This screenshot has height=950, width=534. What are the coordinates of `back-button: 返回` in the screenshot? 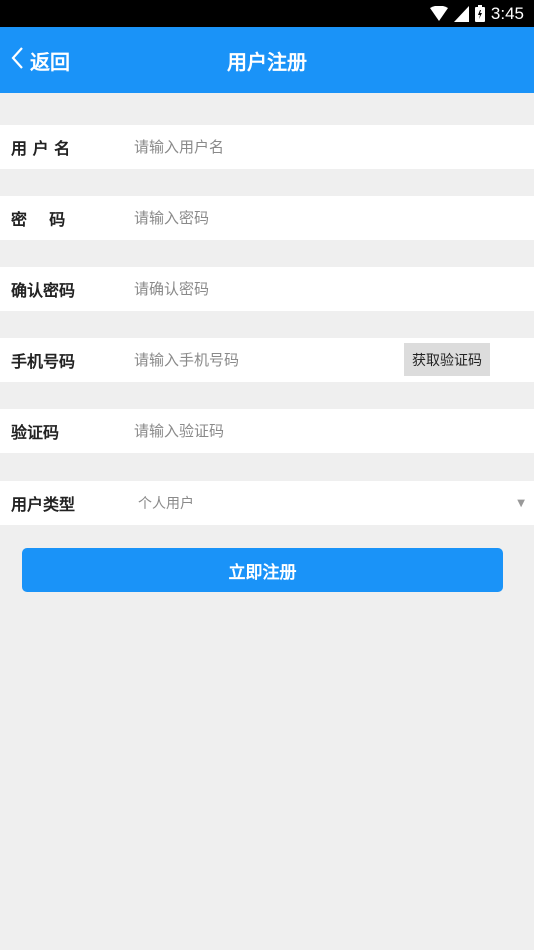 It's located at (40, 60).